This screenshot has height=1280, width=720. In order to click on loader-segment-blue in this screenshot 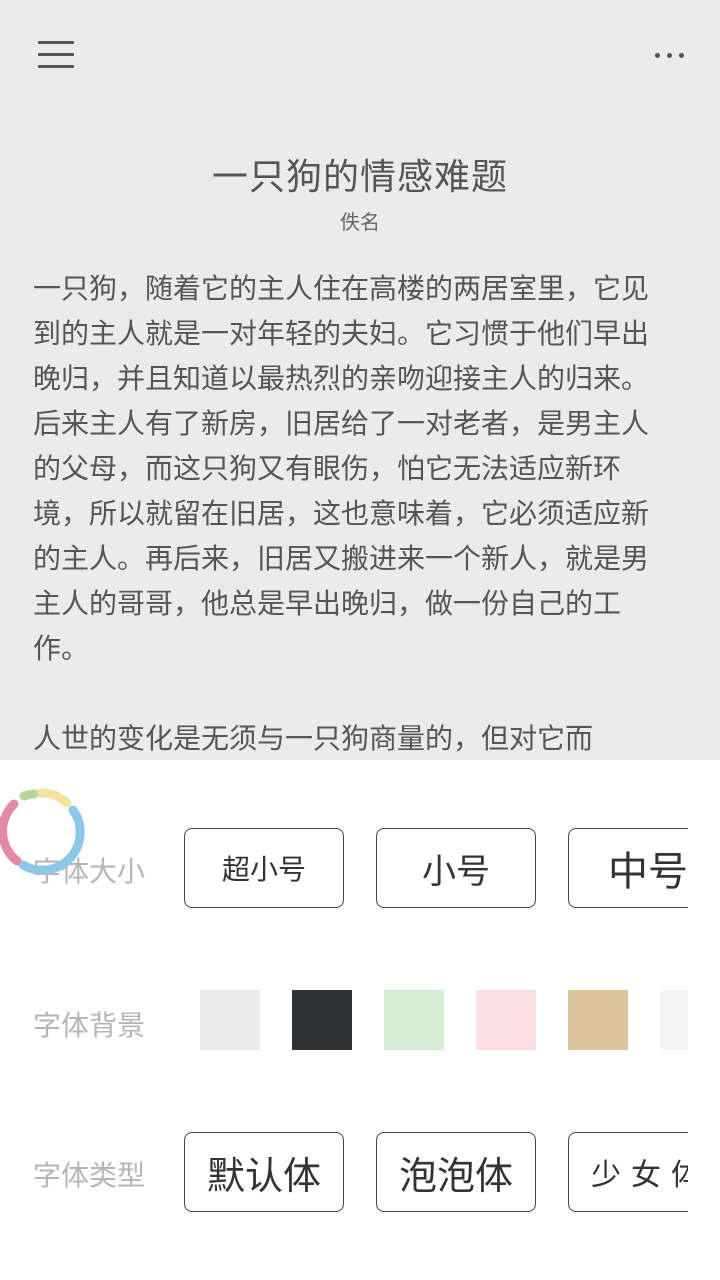, I will do `click(51, 840)`.